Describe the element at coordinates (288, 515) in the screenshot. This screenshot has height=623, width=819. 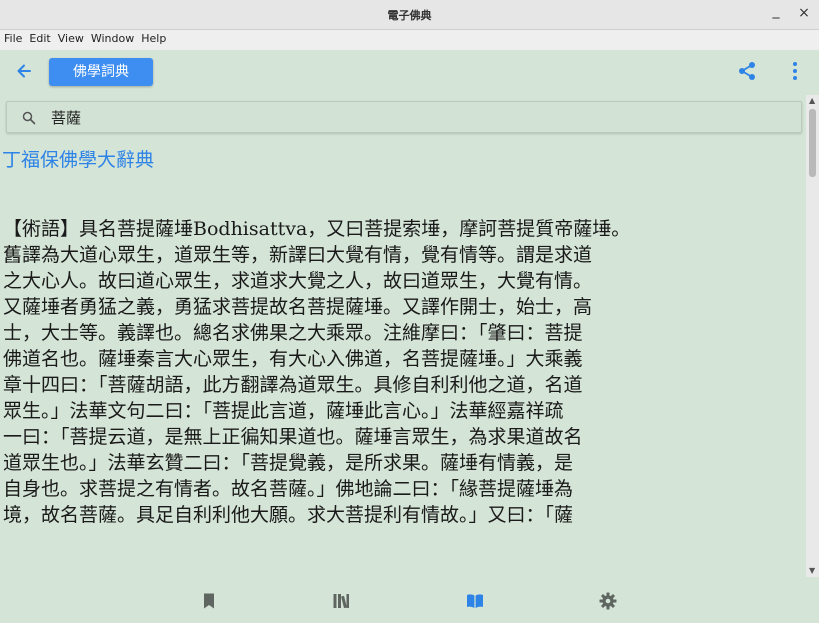
I see `entry-line: 境，故名菩薩。具足自利利他大願。求大菩提利有情故。」又曰：「薩` at that location.